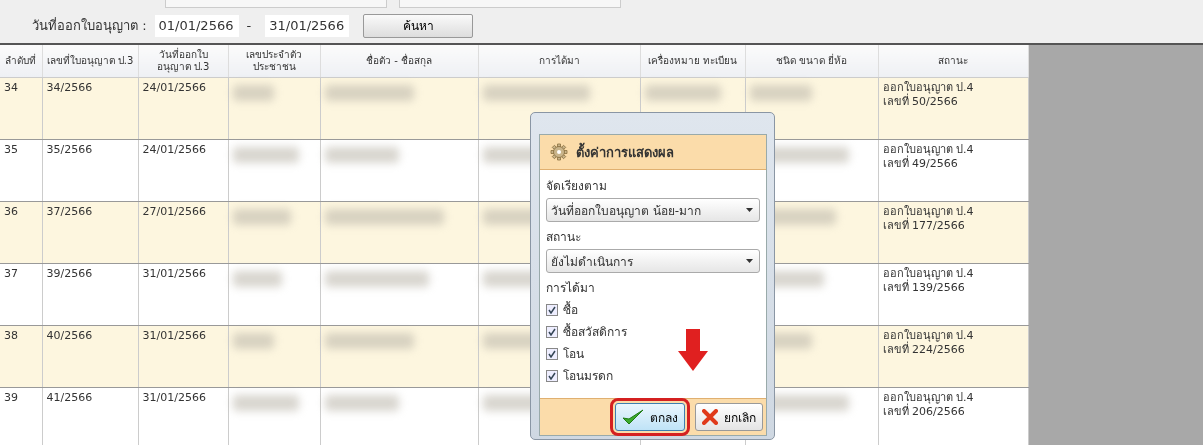 This screenshot has width=1203, height=445. Describe the element at coordinates (90, 294) in the screenshot. I see `table-cell: 39/2566` at that location.